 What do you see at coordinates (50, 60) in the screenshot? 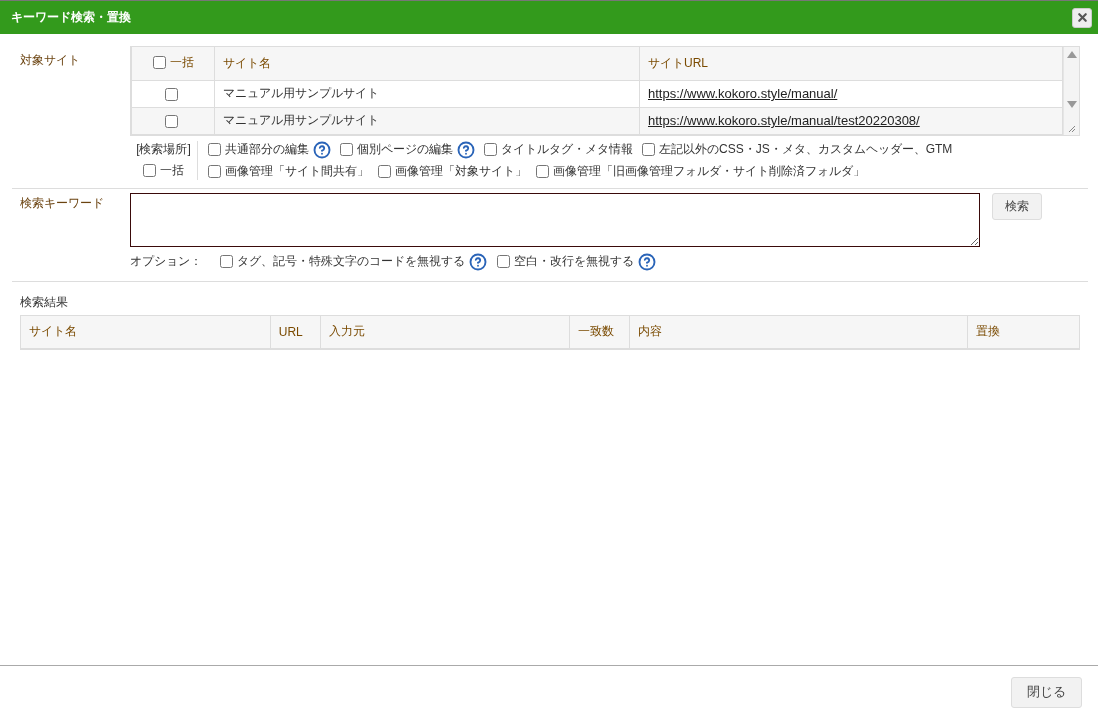
I see `section-label: 対象サイト` at bounding box center [50, 60].